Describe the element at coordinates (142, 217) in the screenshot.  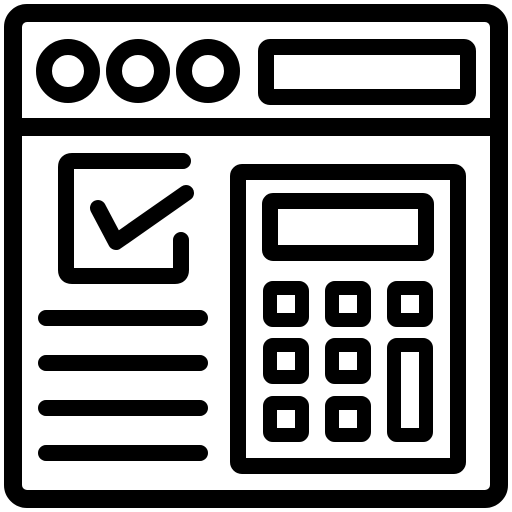
I see `check-mark-icon` at that location.